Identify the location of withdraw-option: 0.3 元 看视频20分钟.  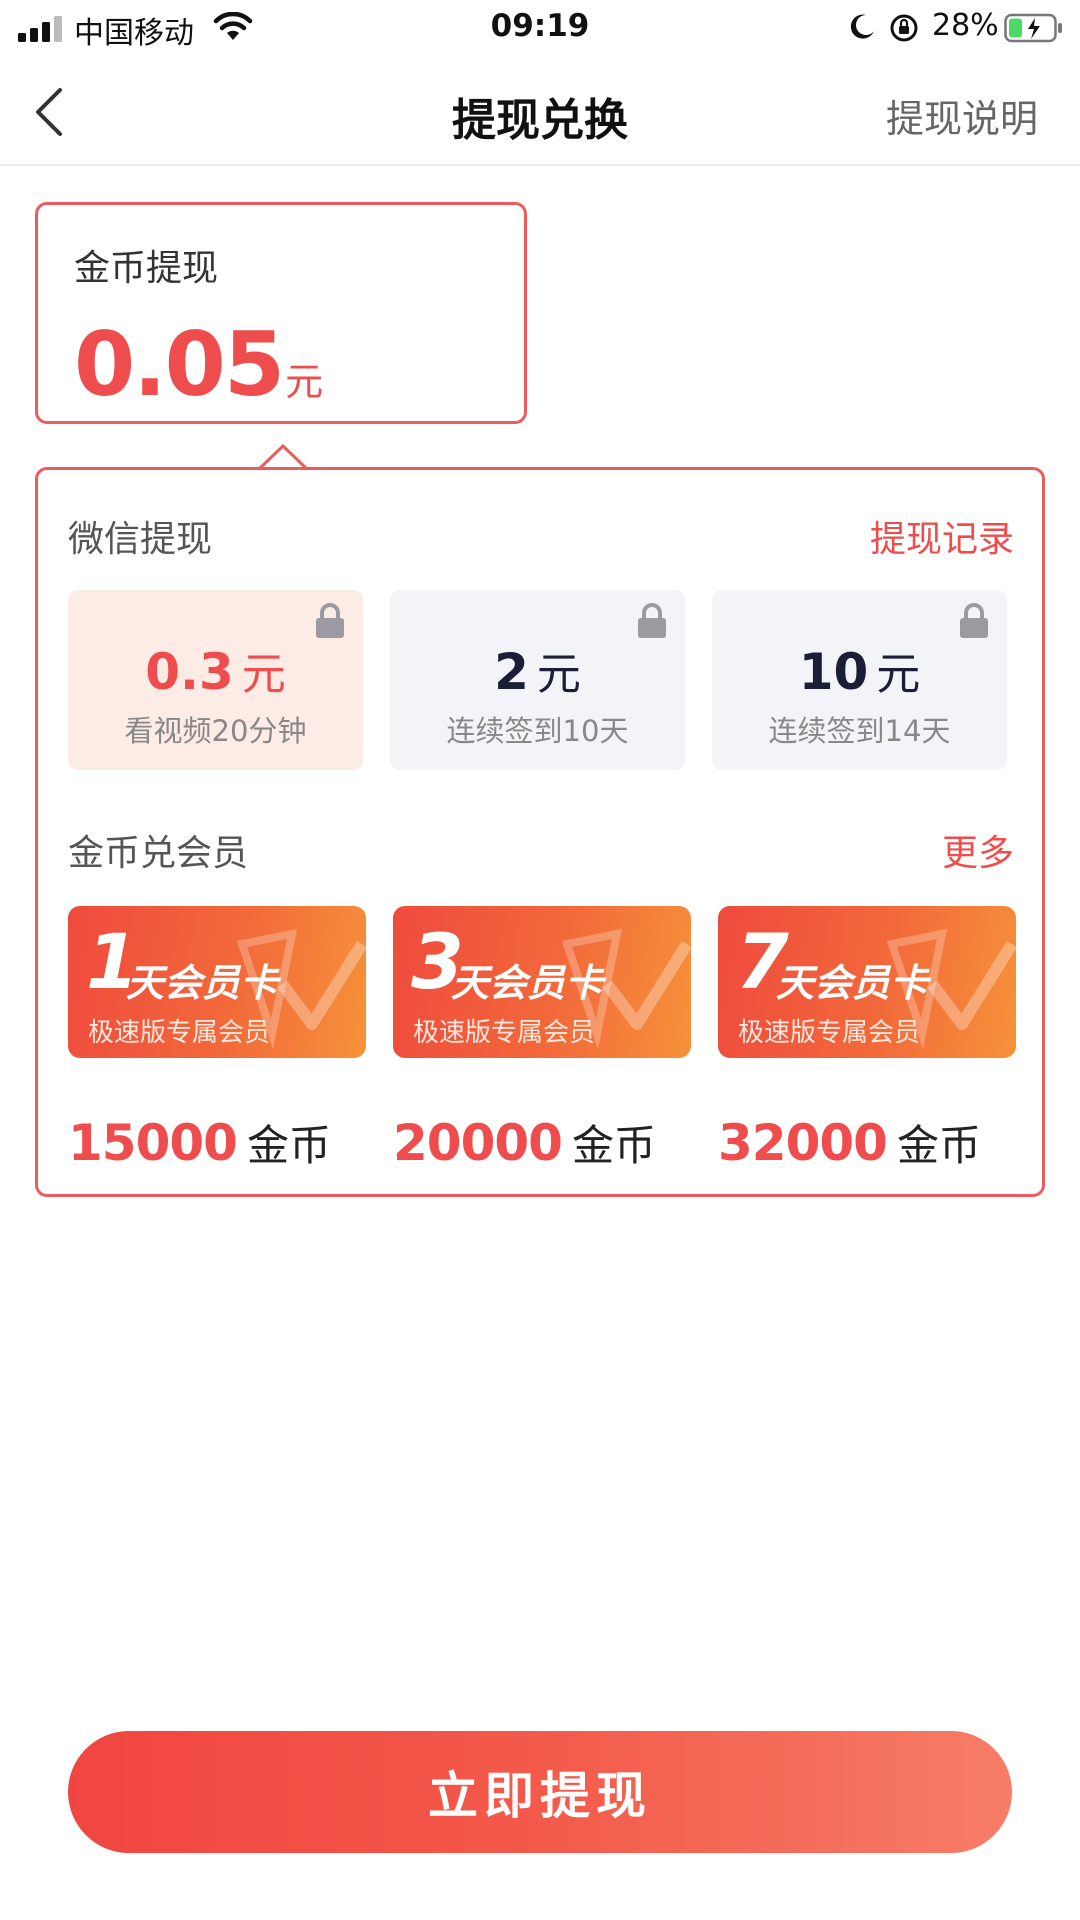
(215, 680).